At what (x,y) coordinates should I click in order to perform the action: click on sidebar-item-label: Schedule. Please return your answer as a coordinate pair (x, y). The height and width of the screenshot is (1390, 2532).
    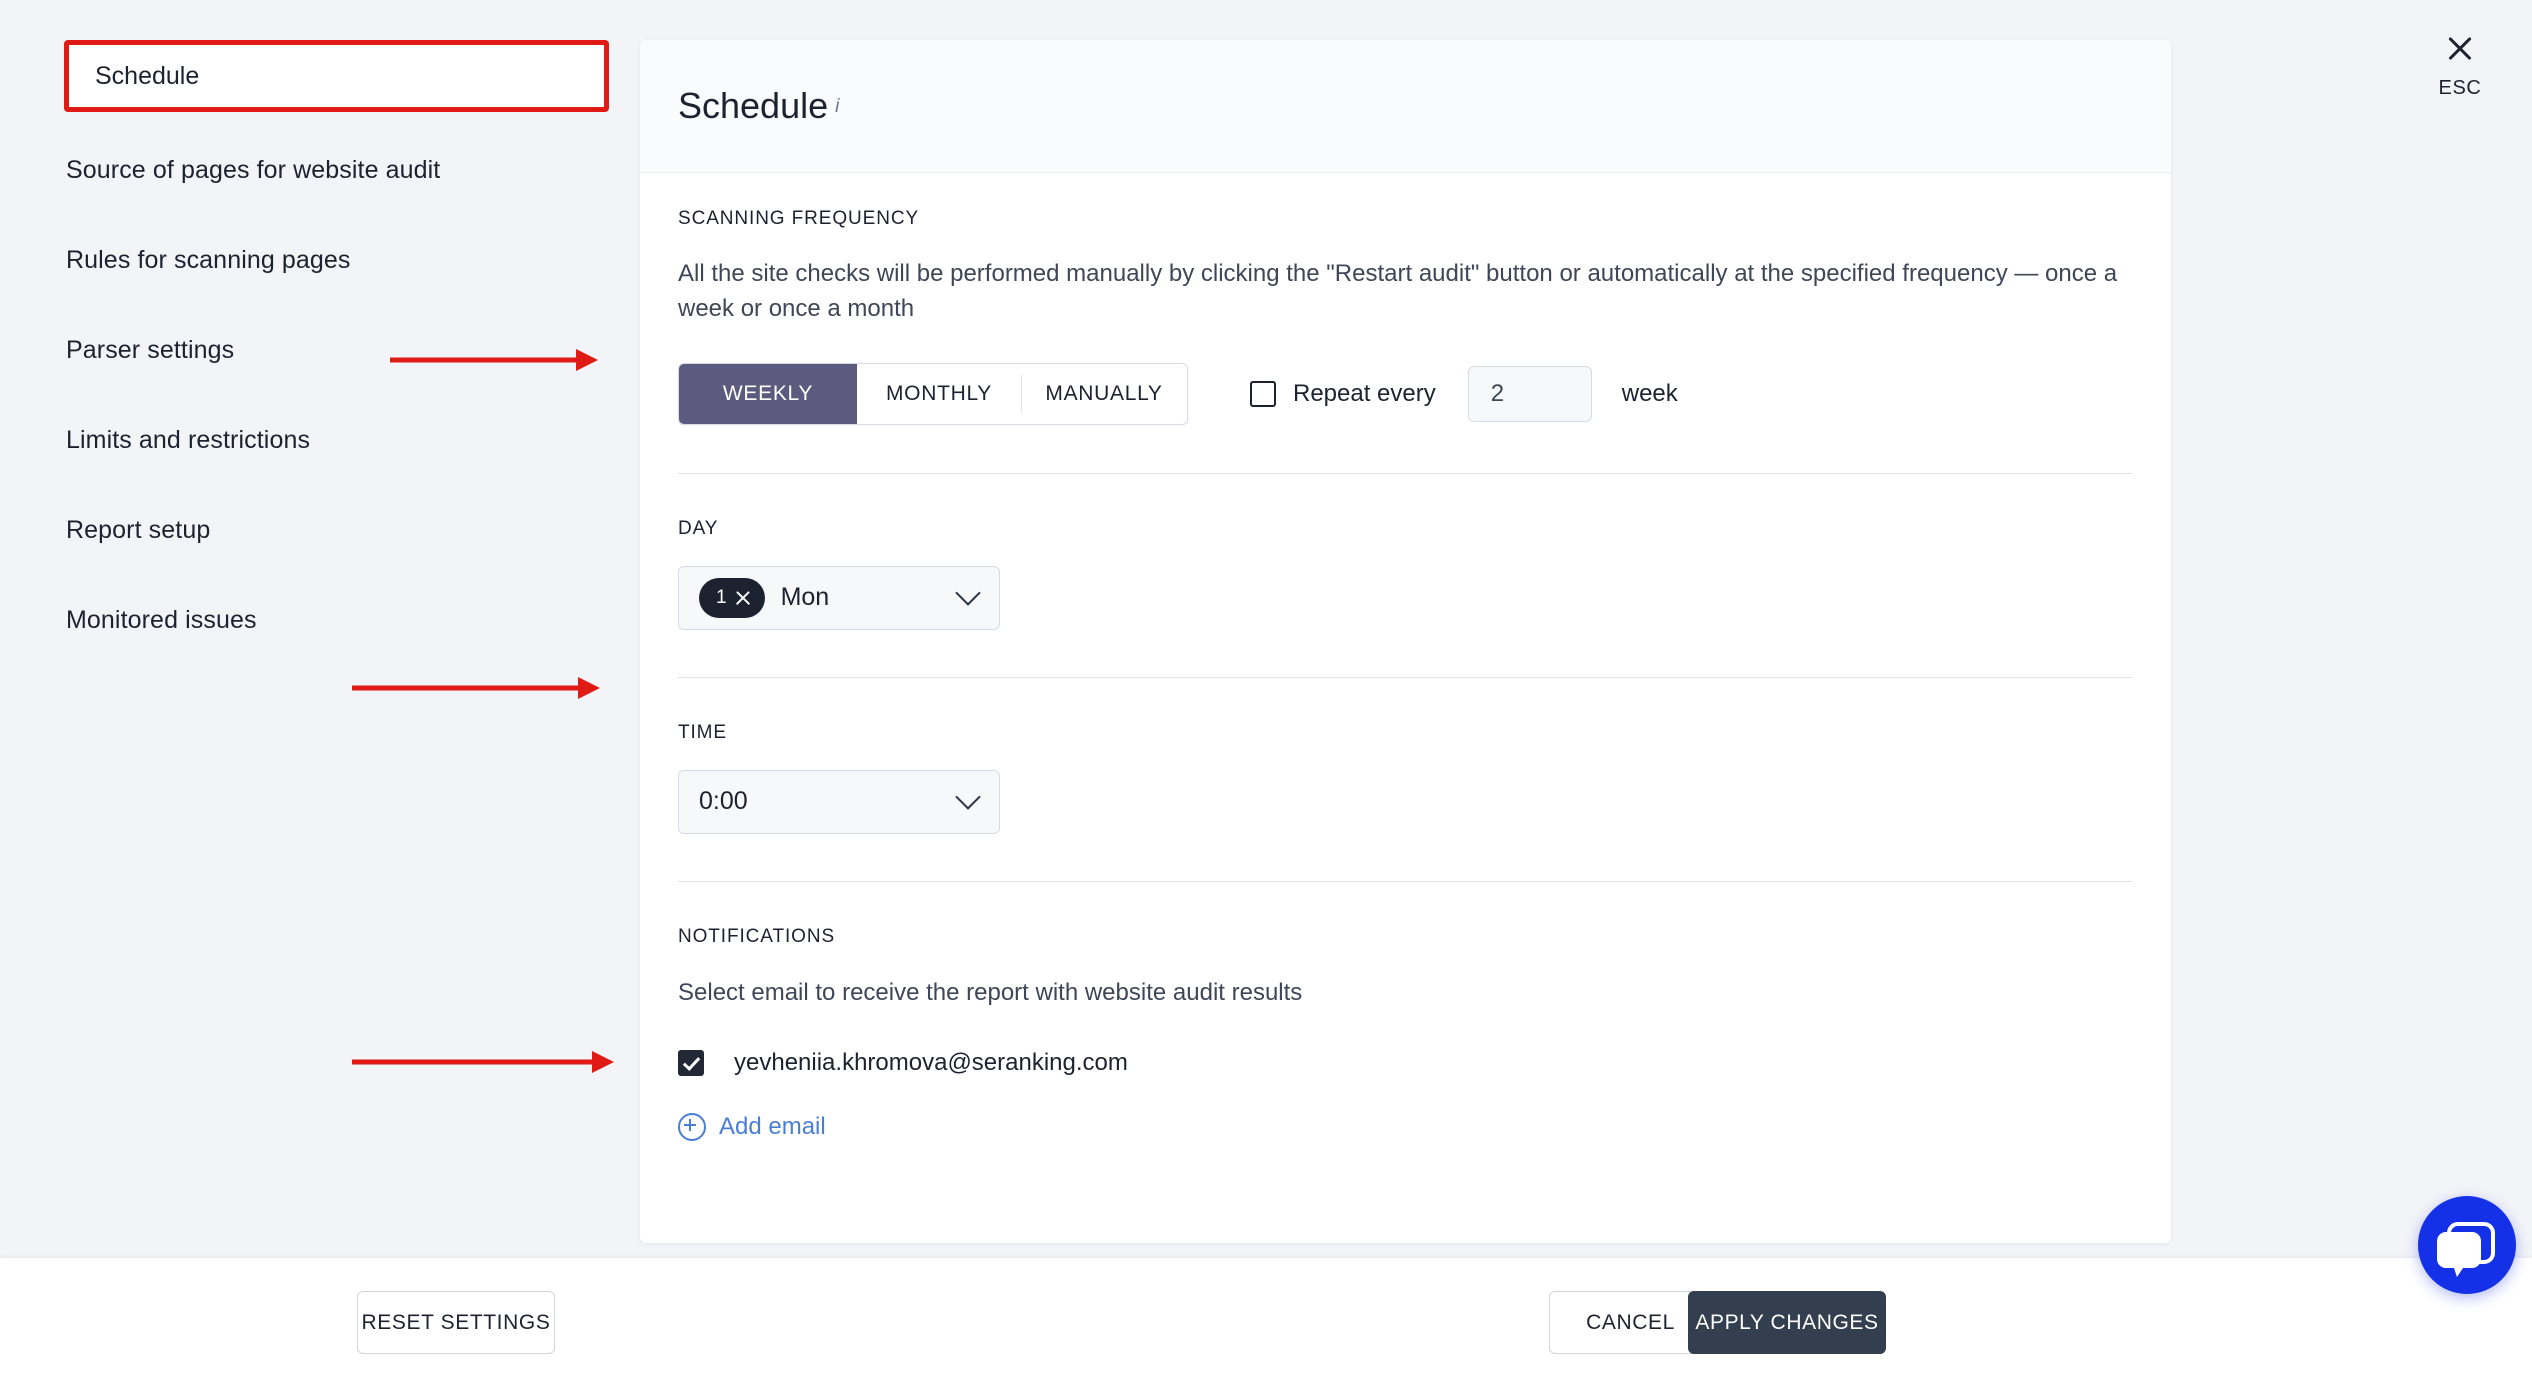
    Looking at the image, I should click on (147, 75).